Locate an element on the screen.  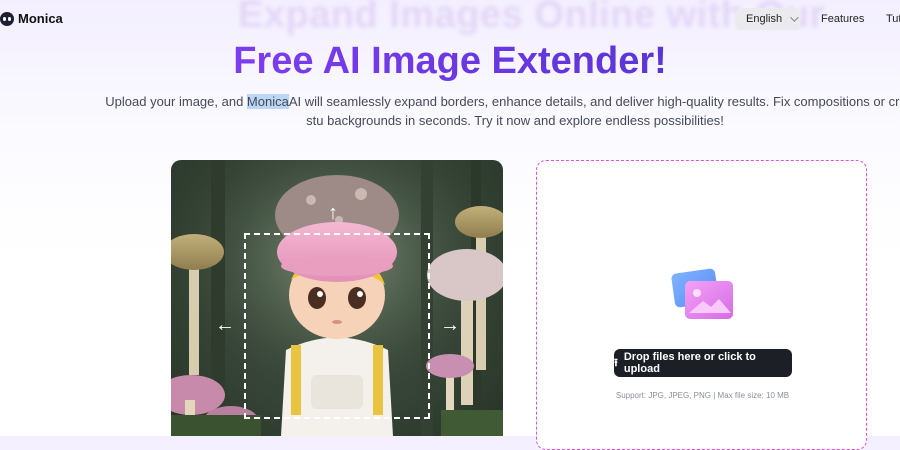
language-select: English is located at coordinates (768, 19).